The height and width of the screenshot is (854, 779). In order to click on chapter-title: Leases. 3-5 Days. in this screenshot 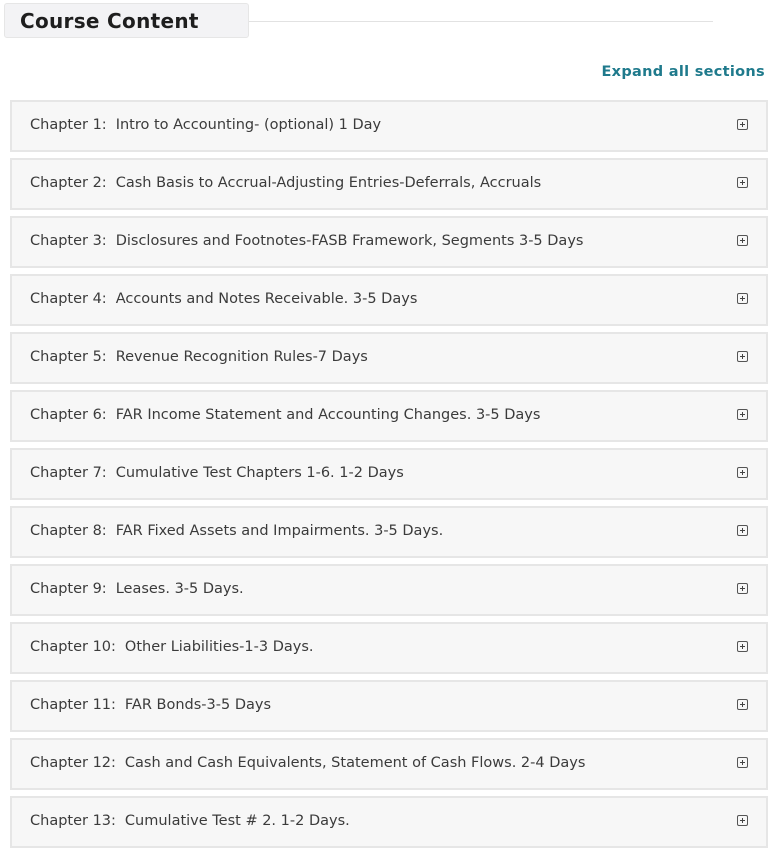, I will do `click(179, 589)`.